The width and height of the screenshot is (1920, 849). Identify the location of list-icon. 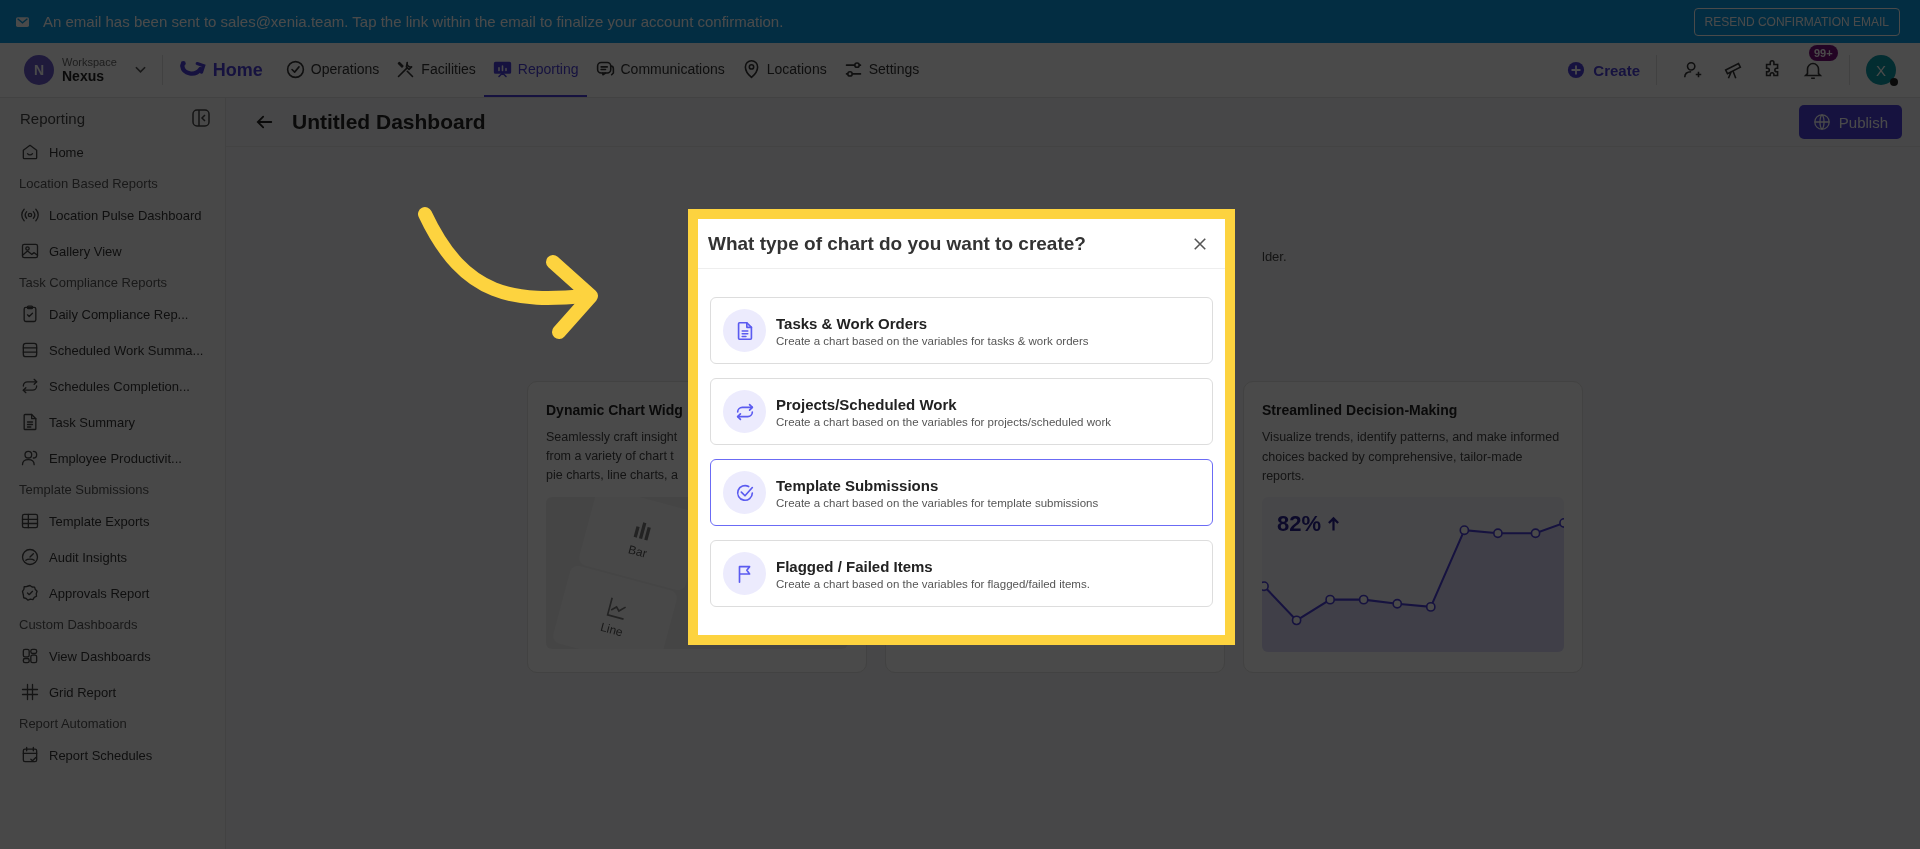
(30, 350).